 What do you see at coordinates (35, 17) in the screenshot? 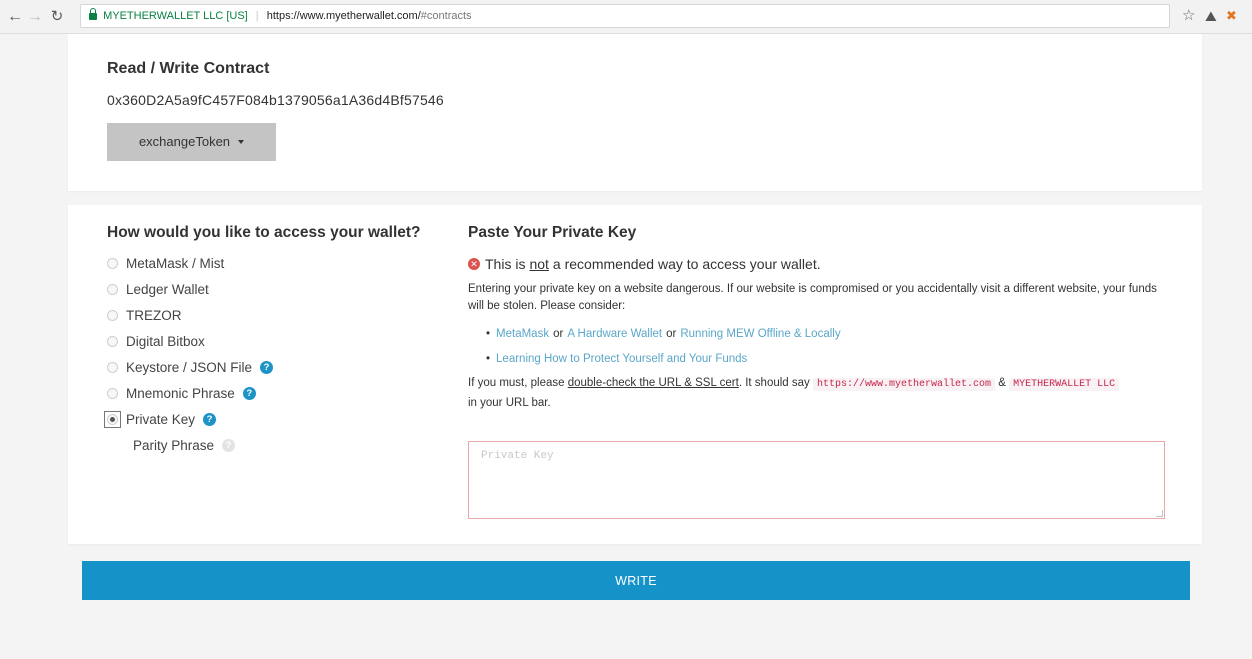
I see `forward-arrow-icon: →` at bounding box center [35, 17].